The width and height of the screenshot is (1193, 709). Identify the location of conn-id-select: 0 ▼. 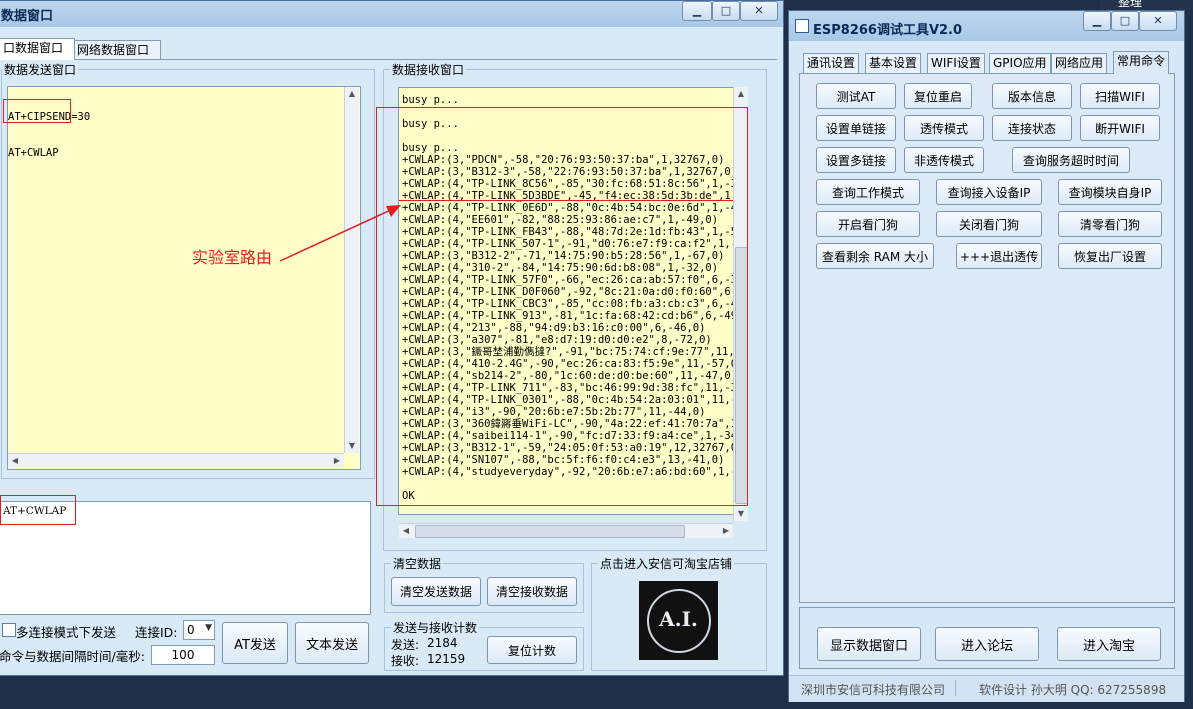
(199, 630).